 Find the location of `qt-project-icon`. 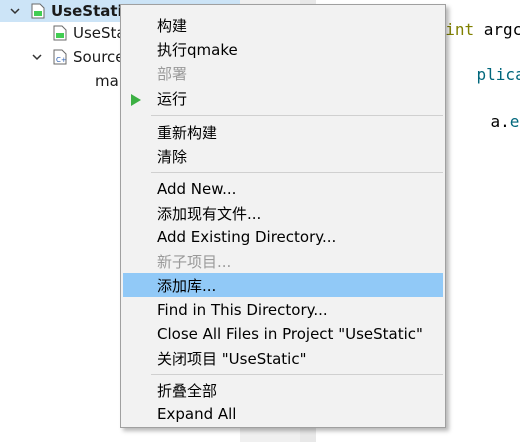

qt-project-icon is located at coordinates (38, 11).